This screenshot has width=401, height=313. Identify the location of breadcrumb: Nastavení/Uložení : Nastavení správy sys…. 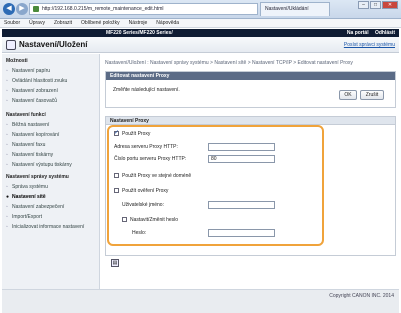
(229, 63).